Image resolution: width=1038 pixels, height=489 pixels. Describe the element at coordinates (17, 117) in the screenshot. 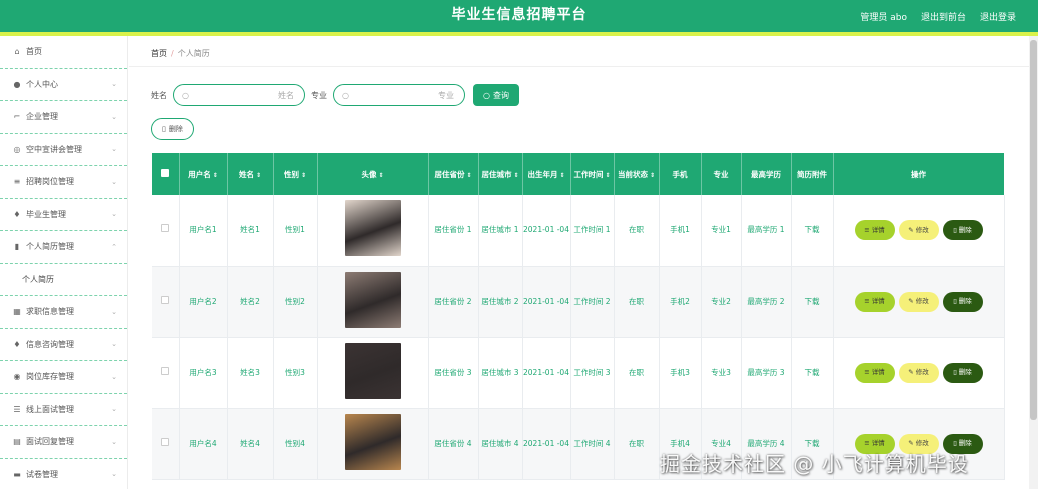

I see `crop-icon: ⌐` at that location.